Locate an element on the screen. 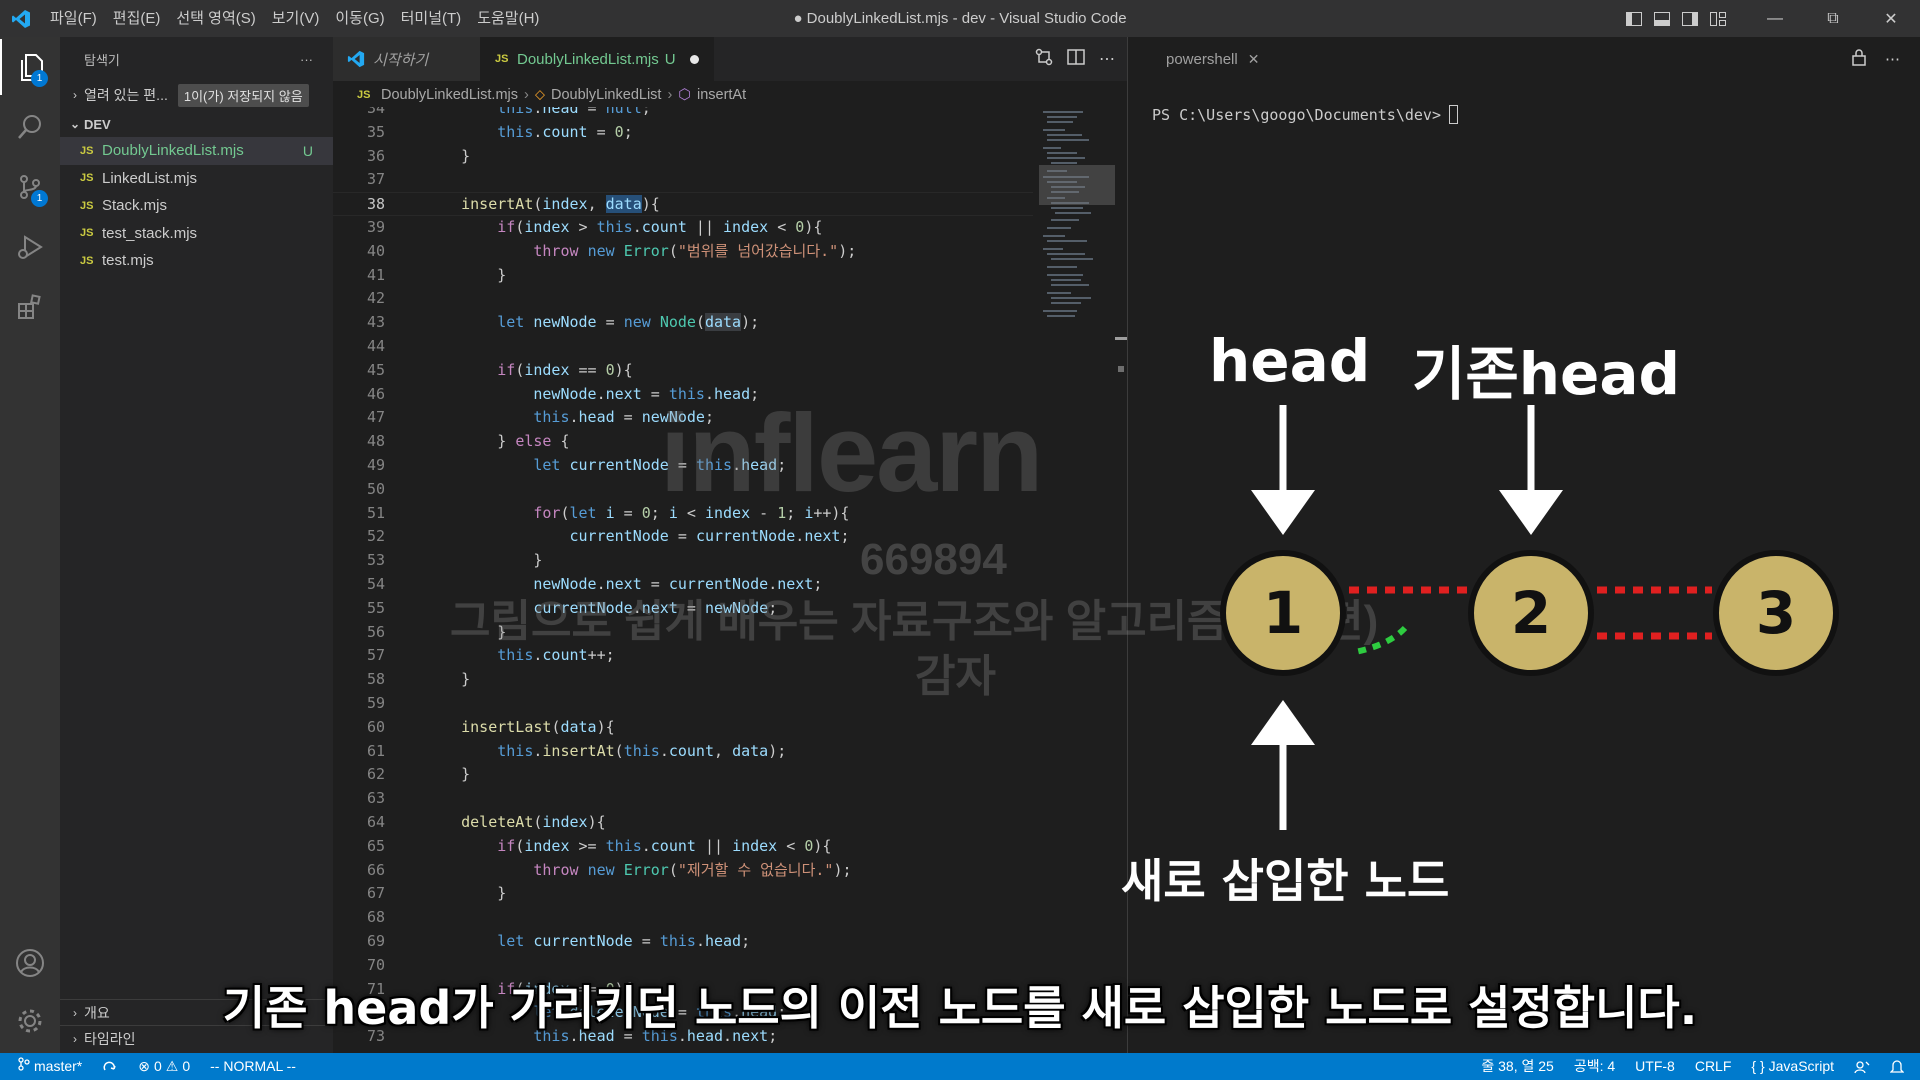 The width and height of the screenshot is (1920, 1080). code-text: let currentNode = this.head; is located at coordinates (624, 941).